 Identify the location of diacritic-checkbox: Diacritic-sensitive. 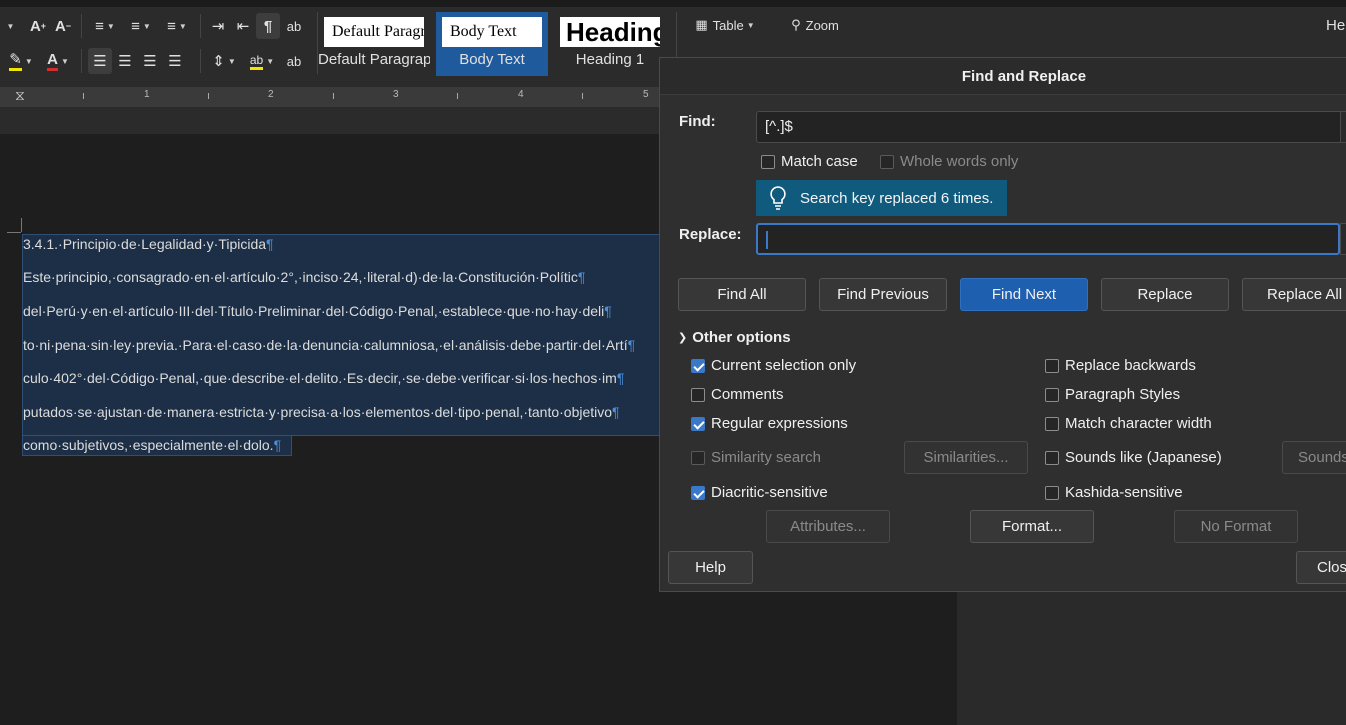
(759, 492).